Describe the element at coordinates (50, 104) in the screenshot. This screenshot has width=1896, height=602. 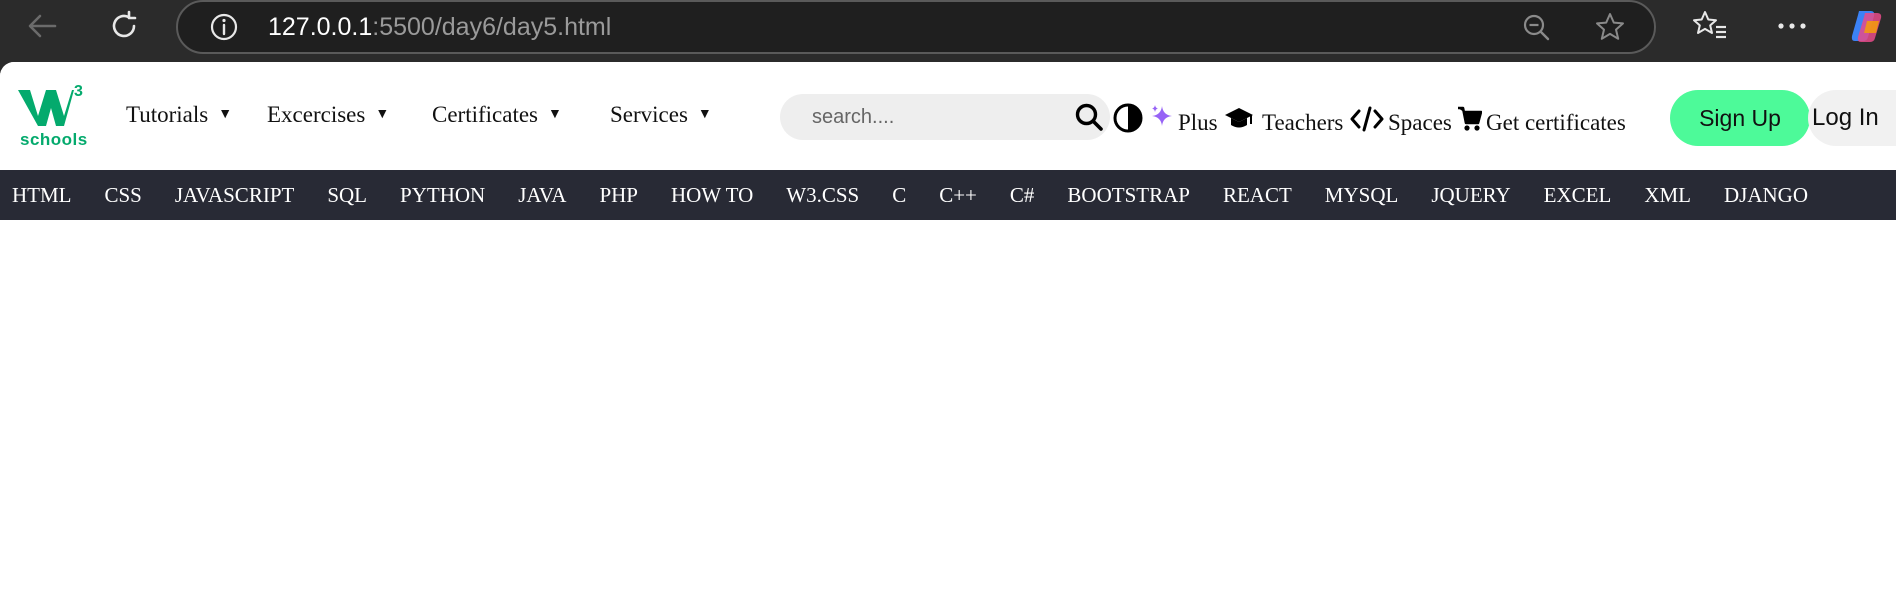
I see `logo-mark: 3` at that location.